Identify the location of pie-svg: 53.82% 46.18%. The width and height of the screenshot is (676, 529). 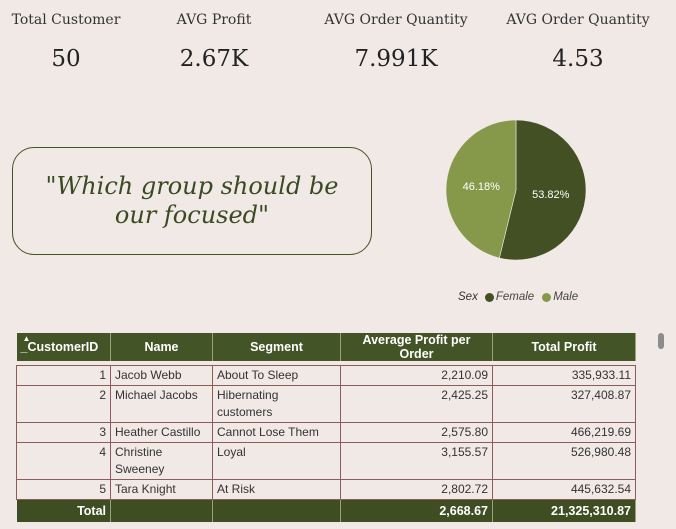
(516, 190).